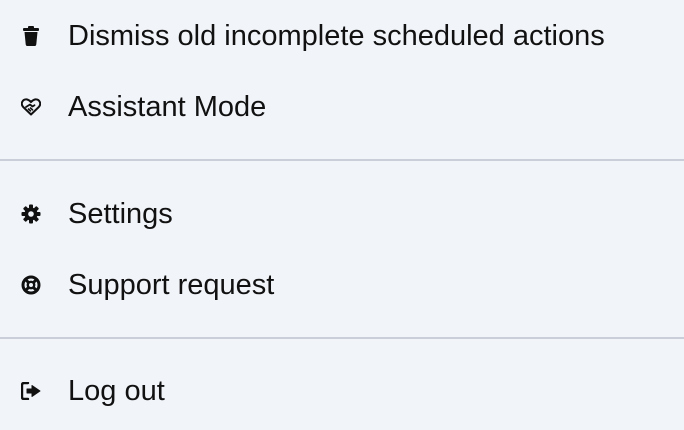 This screenshot has height=430, width=684. What do you see at coordinates (31, 214) in the screenshot?
I see `gear-icon` at bounding box center [31, 214].